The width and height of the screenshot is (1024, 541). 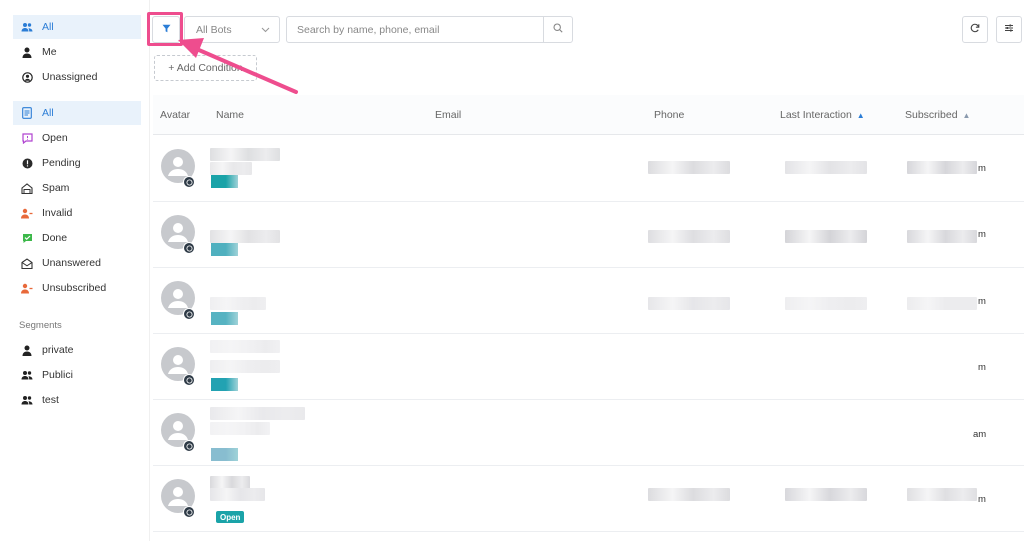 I want to click on refresh-icon, so click(x=975, y=29).